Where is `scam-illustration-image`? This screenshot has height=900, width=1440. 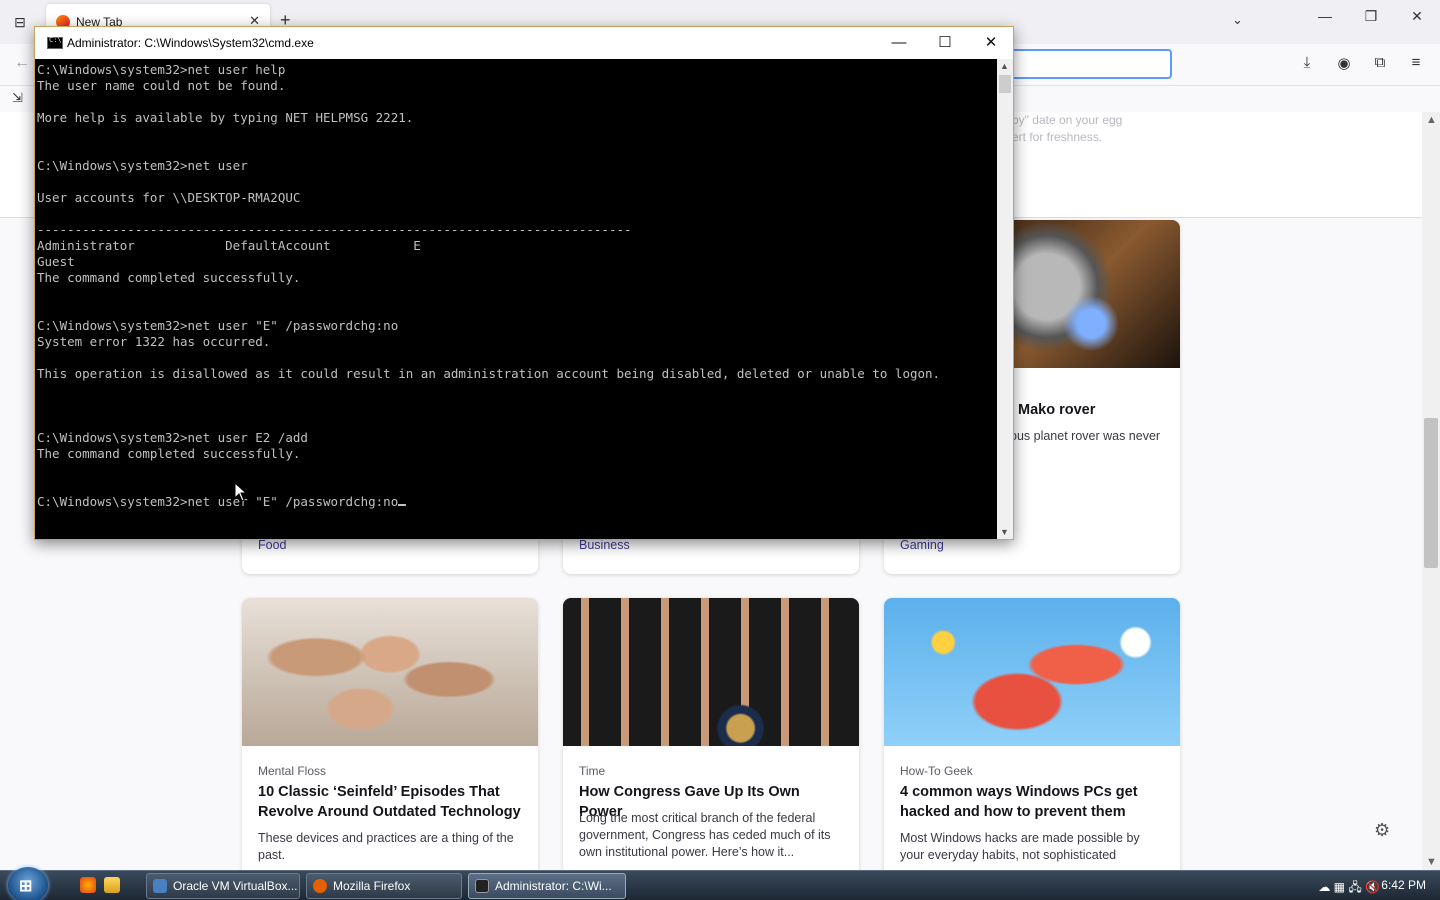 scam-illustration-image is located at coordinates (1032, 672).